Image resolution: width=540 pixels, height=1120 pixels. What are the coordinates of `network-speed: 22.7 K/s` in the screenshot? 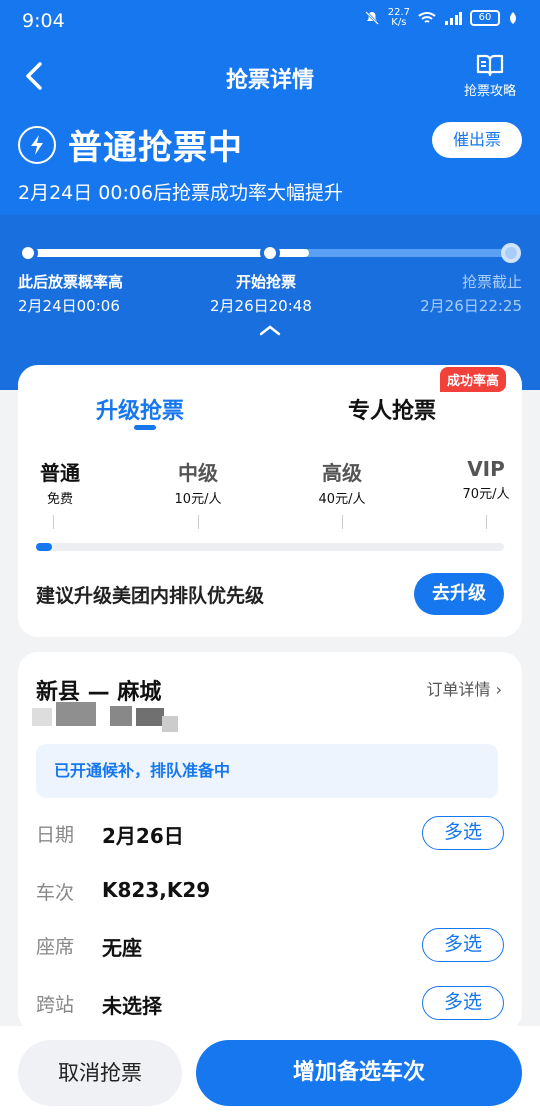 It's located at (398, 17).